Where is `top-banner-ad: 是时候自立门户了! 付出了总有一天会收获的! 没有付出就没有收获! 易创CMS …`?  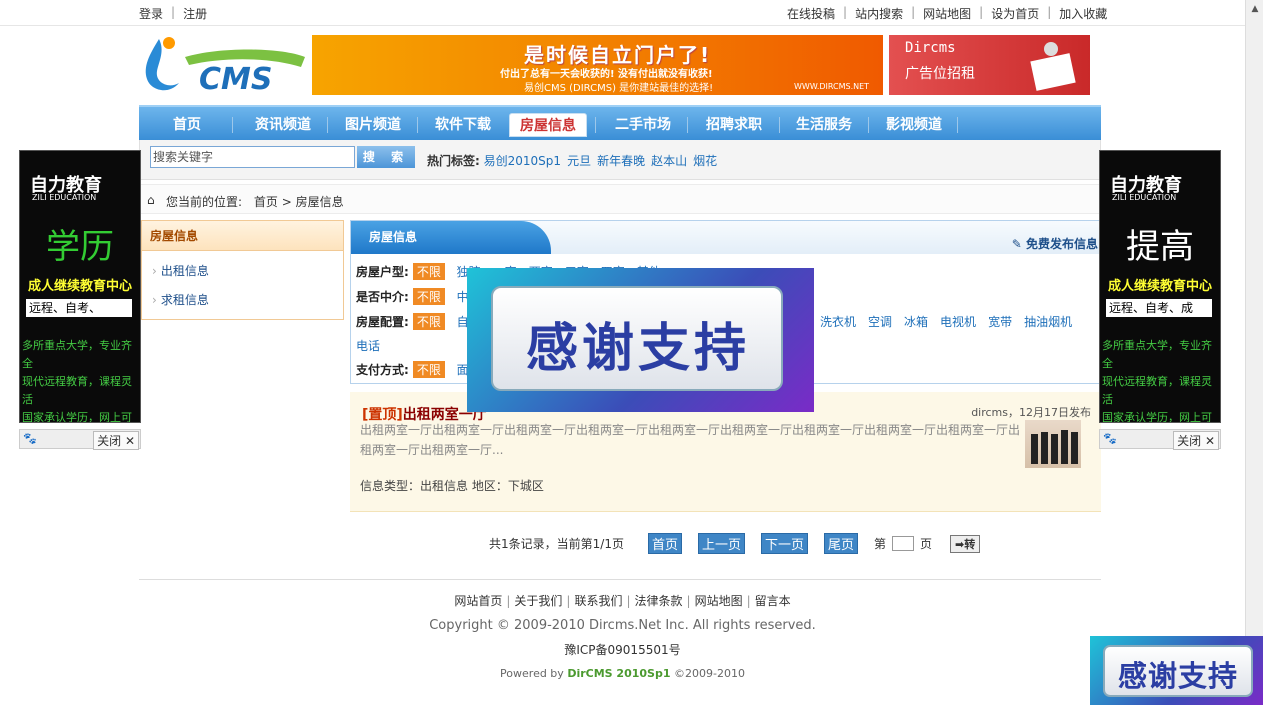
top-banner-ad: 是时候自立门户了! 付出了总有一天会收获的! 没有付出就没有收获! 易创CMS … is located at coordinates (597, 65).